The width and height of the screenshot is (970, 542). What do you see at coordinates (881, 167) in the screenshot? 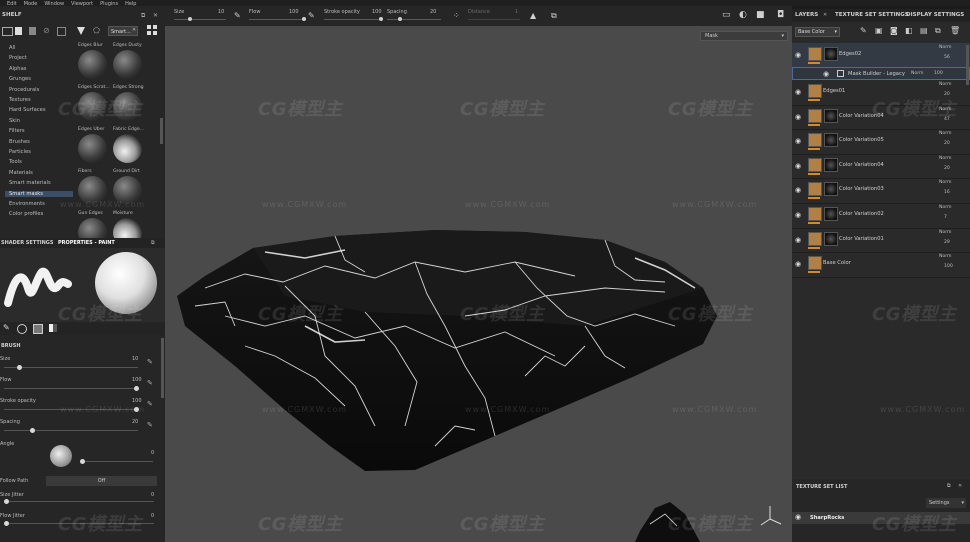
I see `layer-row: ◉ Color Variation04 Norm 20` at bounding box center [881, 167].